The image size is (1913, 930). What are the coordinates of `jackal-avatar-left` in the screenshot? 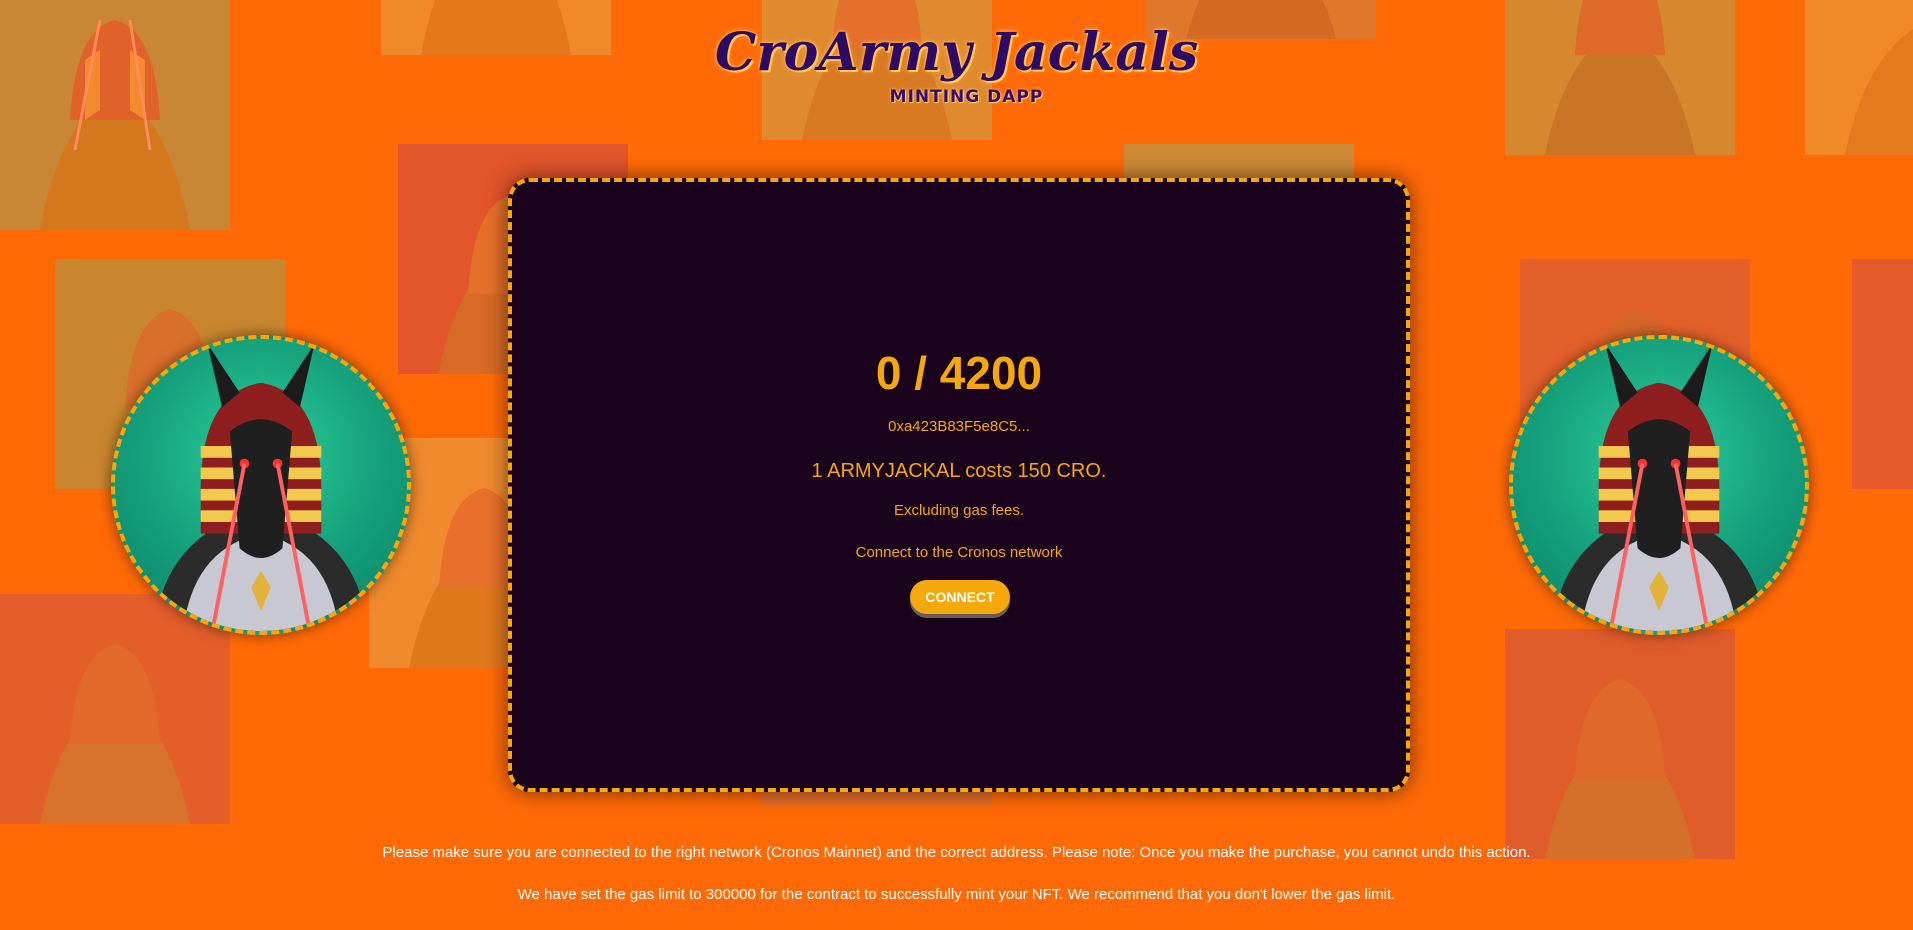 It's located at (261, 485).